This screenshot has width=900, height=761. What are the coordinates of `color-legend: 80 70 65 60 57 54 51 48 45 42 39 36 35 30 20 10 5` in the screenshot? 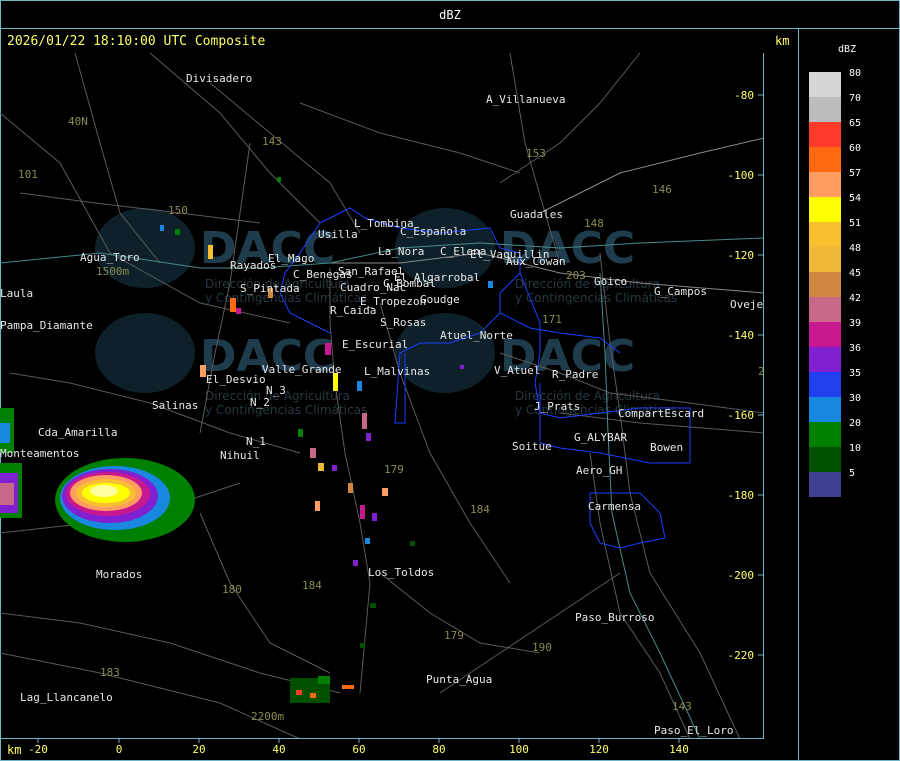 It's located at (835, 282).